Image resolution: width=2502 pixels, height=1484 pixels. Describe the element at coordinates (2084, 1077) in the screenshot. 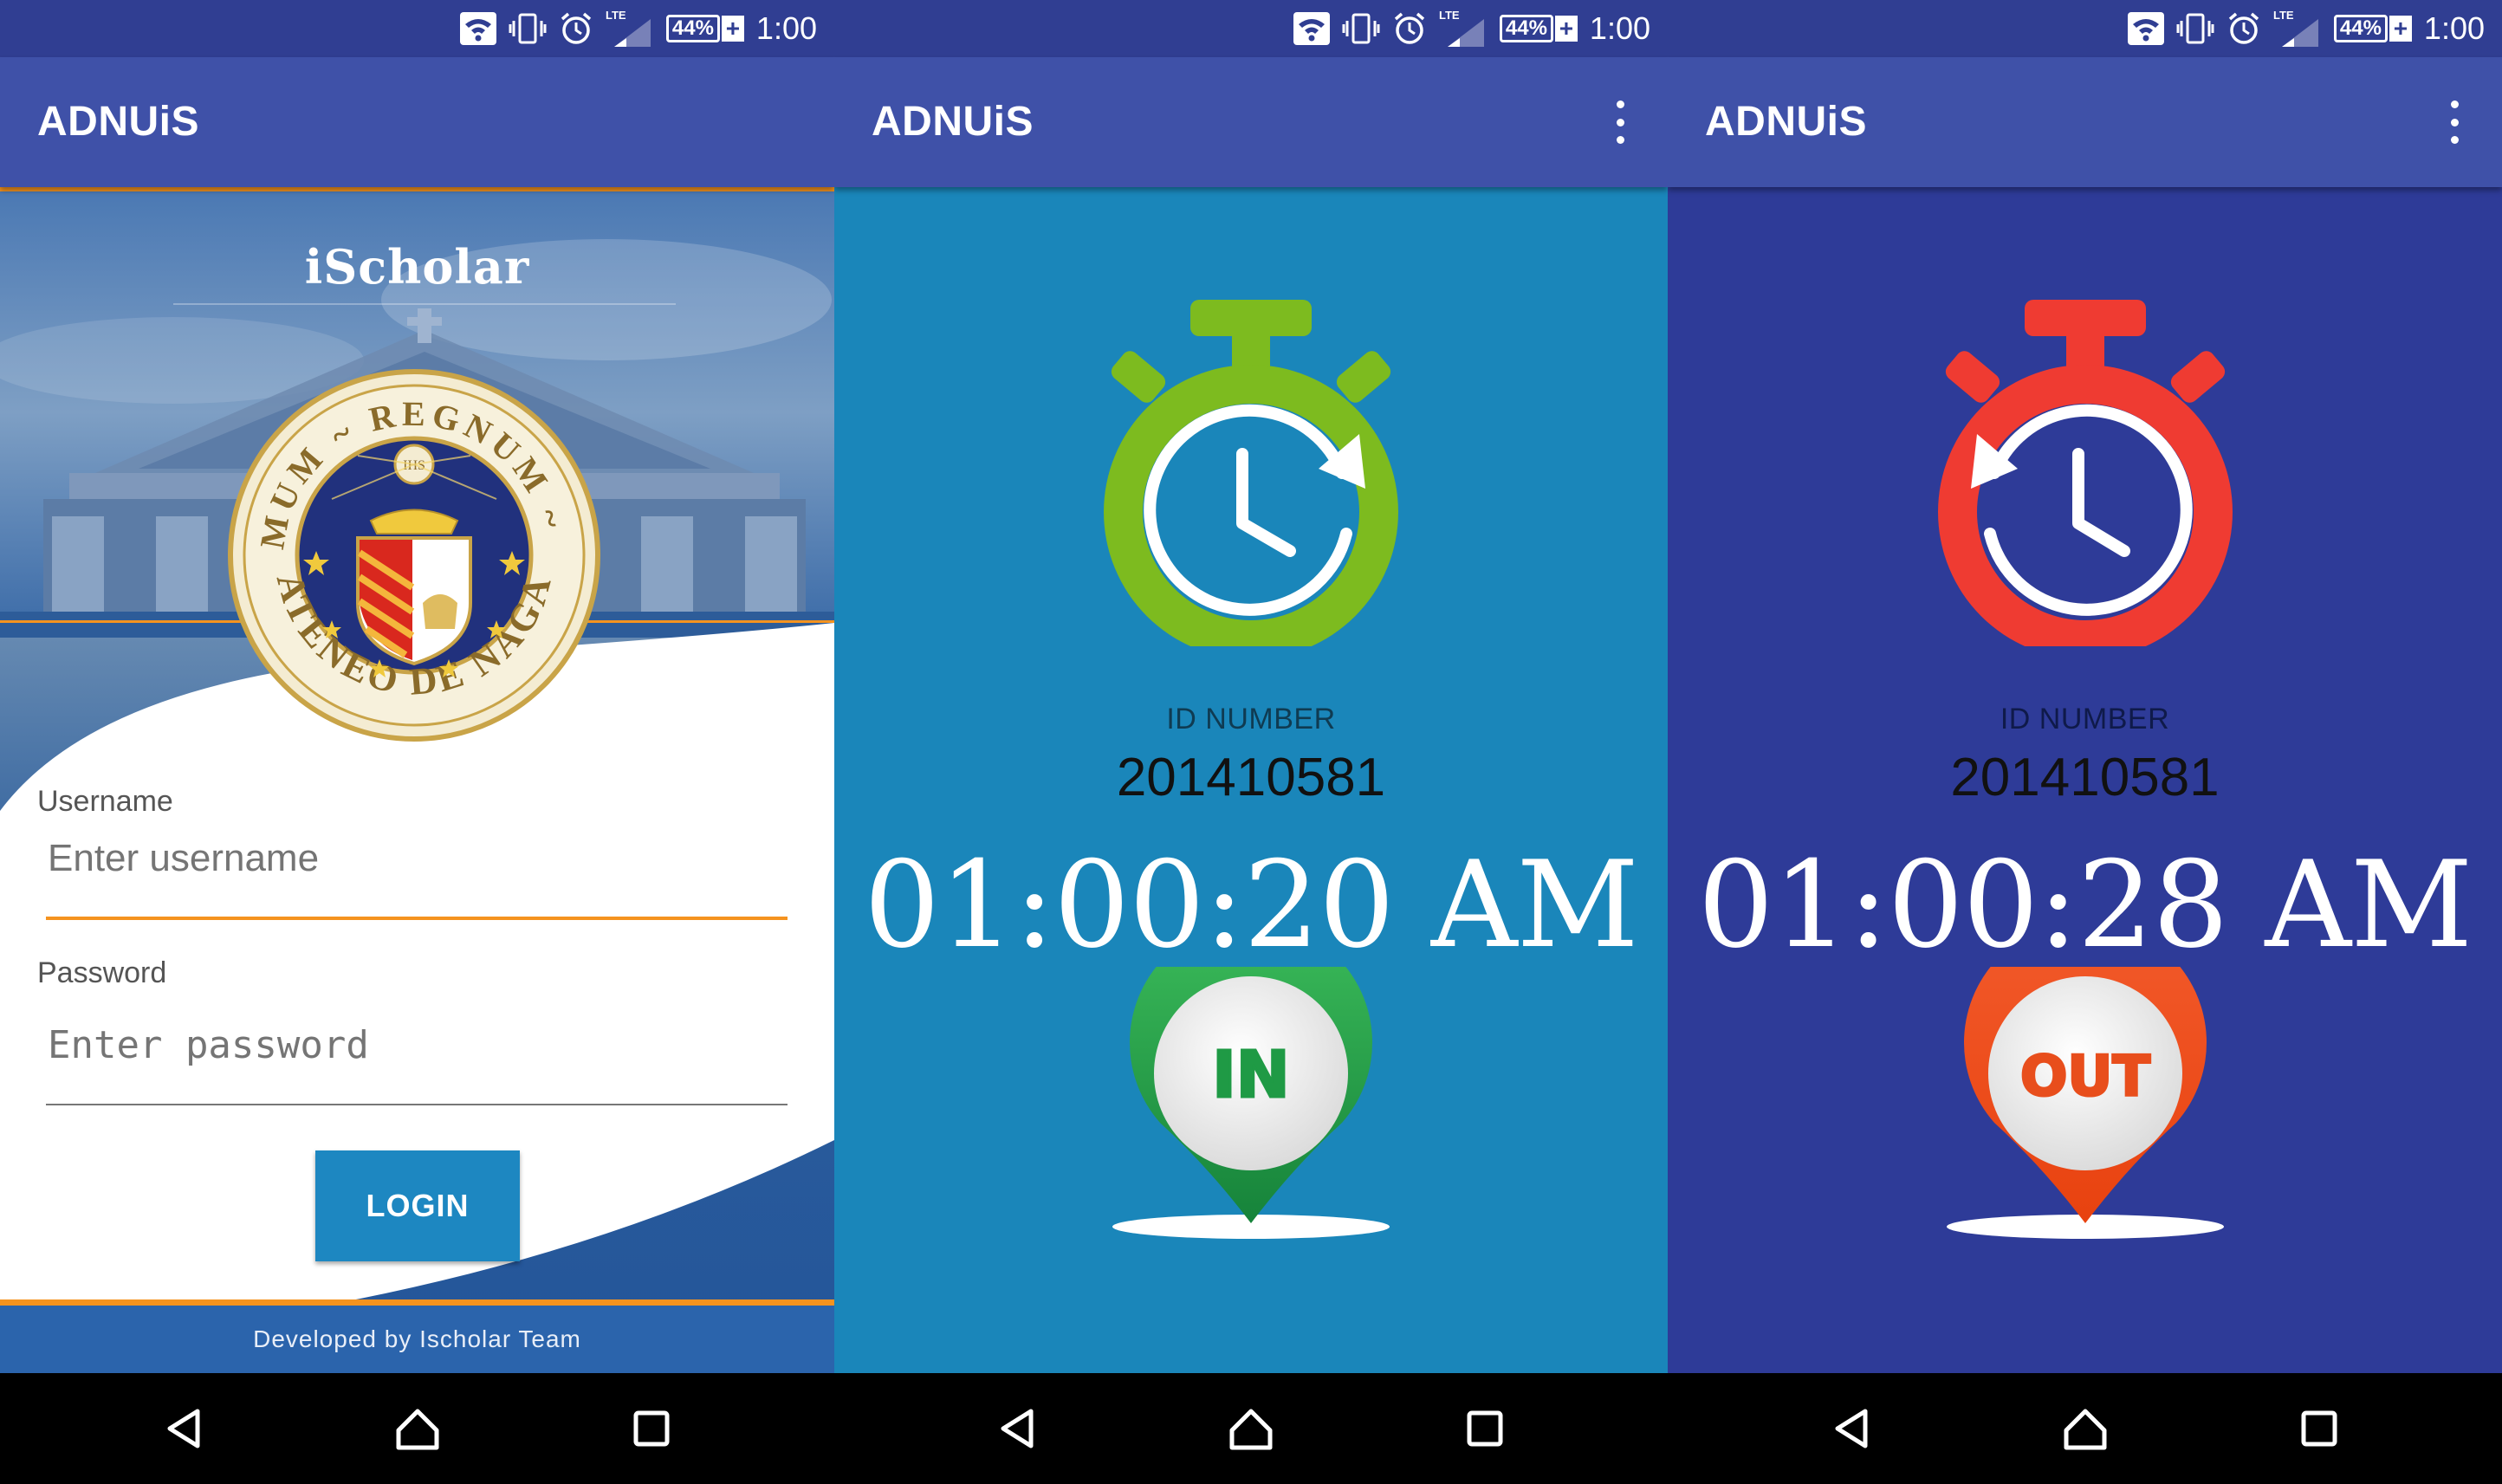

I see `out-label: OUT` at that location.